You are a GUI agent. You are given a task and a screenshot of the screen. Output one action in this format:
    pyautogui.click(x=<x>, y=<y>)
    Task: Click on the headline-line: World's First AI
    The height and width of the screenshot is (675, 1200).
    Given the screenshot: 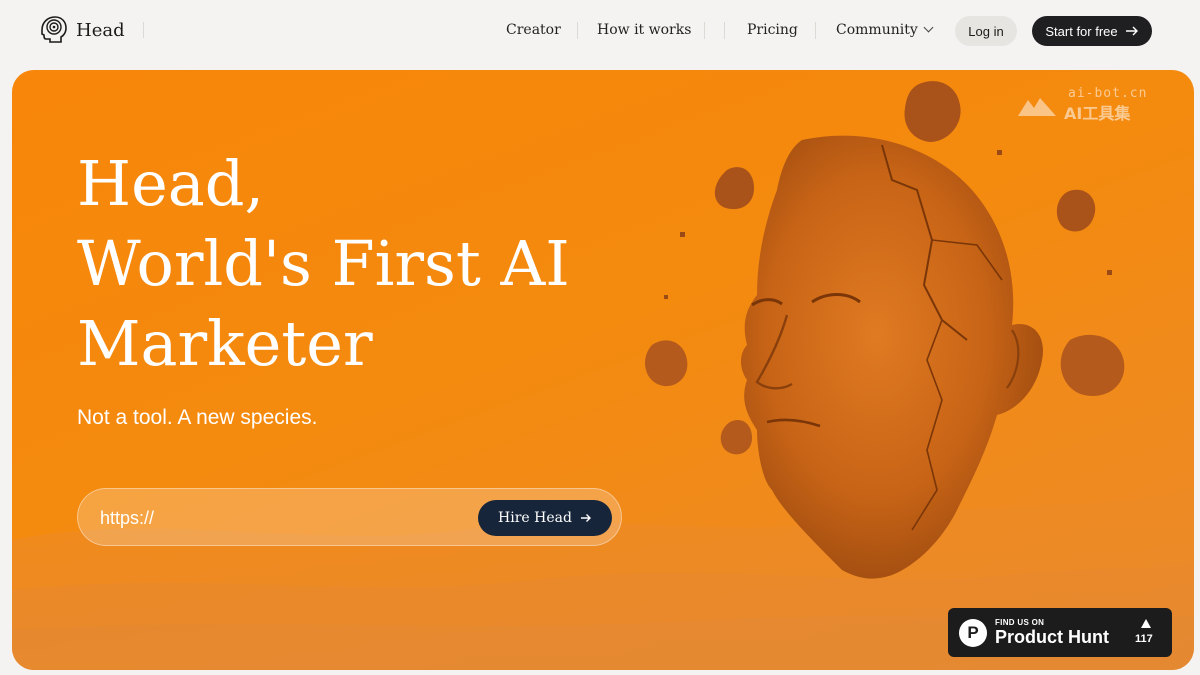 What is the action you would take?
    pyautogui.click(x=323, y=263)
    